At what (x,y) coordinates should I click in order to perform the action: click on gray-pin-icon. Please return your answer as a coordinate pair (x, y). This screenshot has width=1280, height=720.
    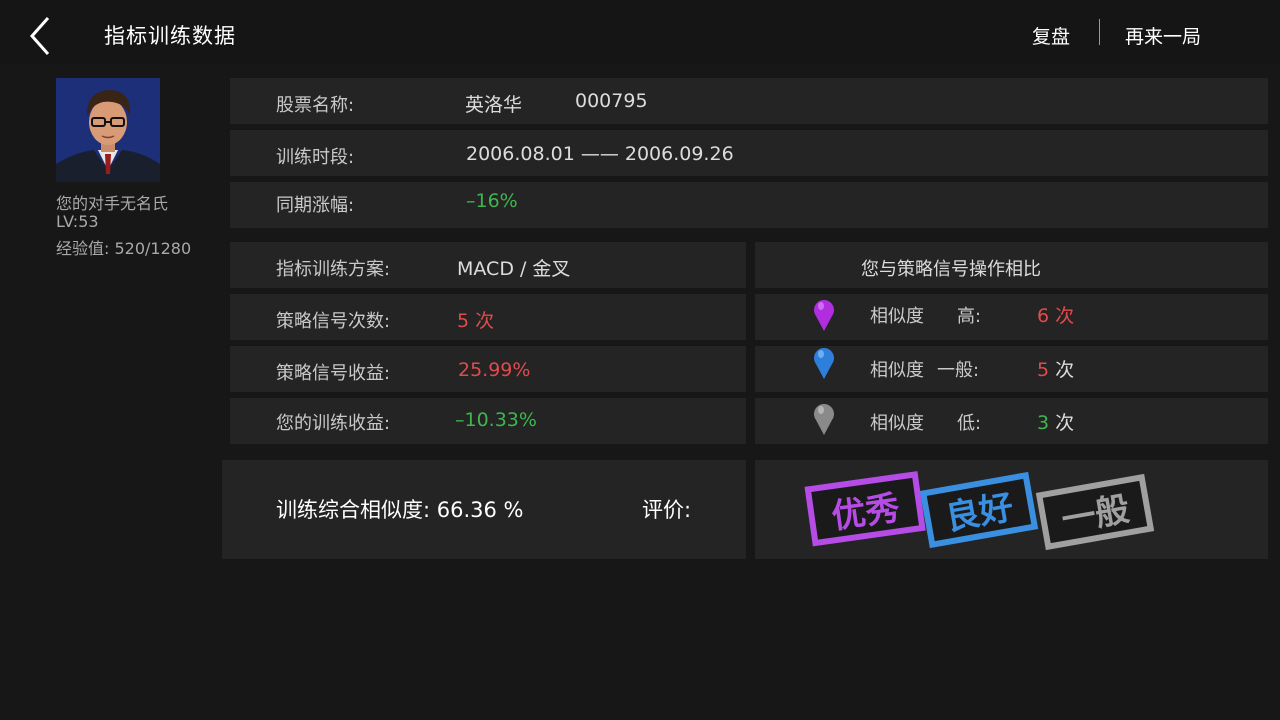
    Looking at the image, I should click on (824, 418).